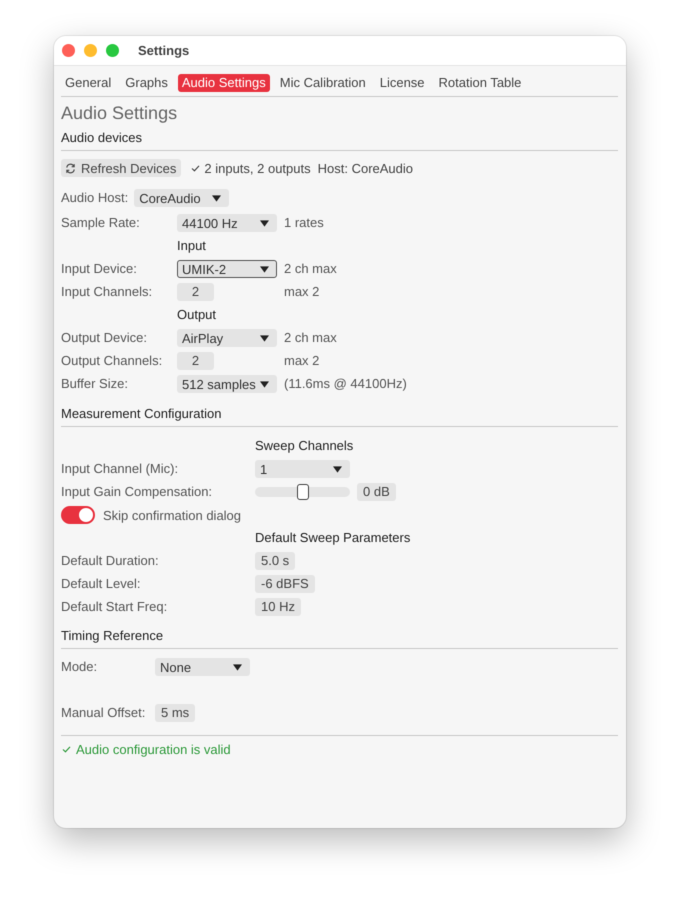  What do you see at coordinates (302, 469) in the screenshot?
I see `dropdown: 1` at bounding box center [302, 469].